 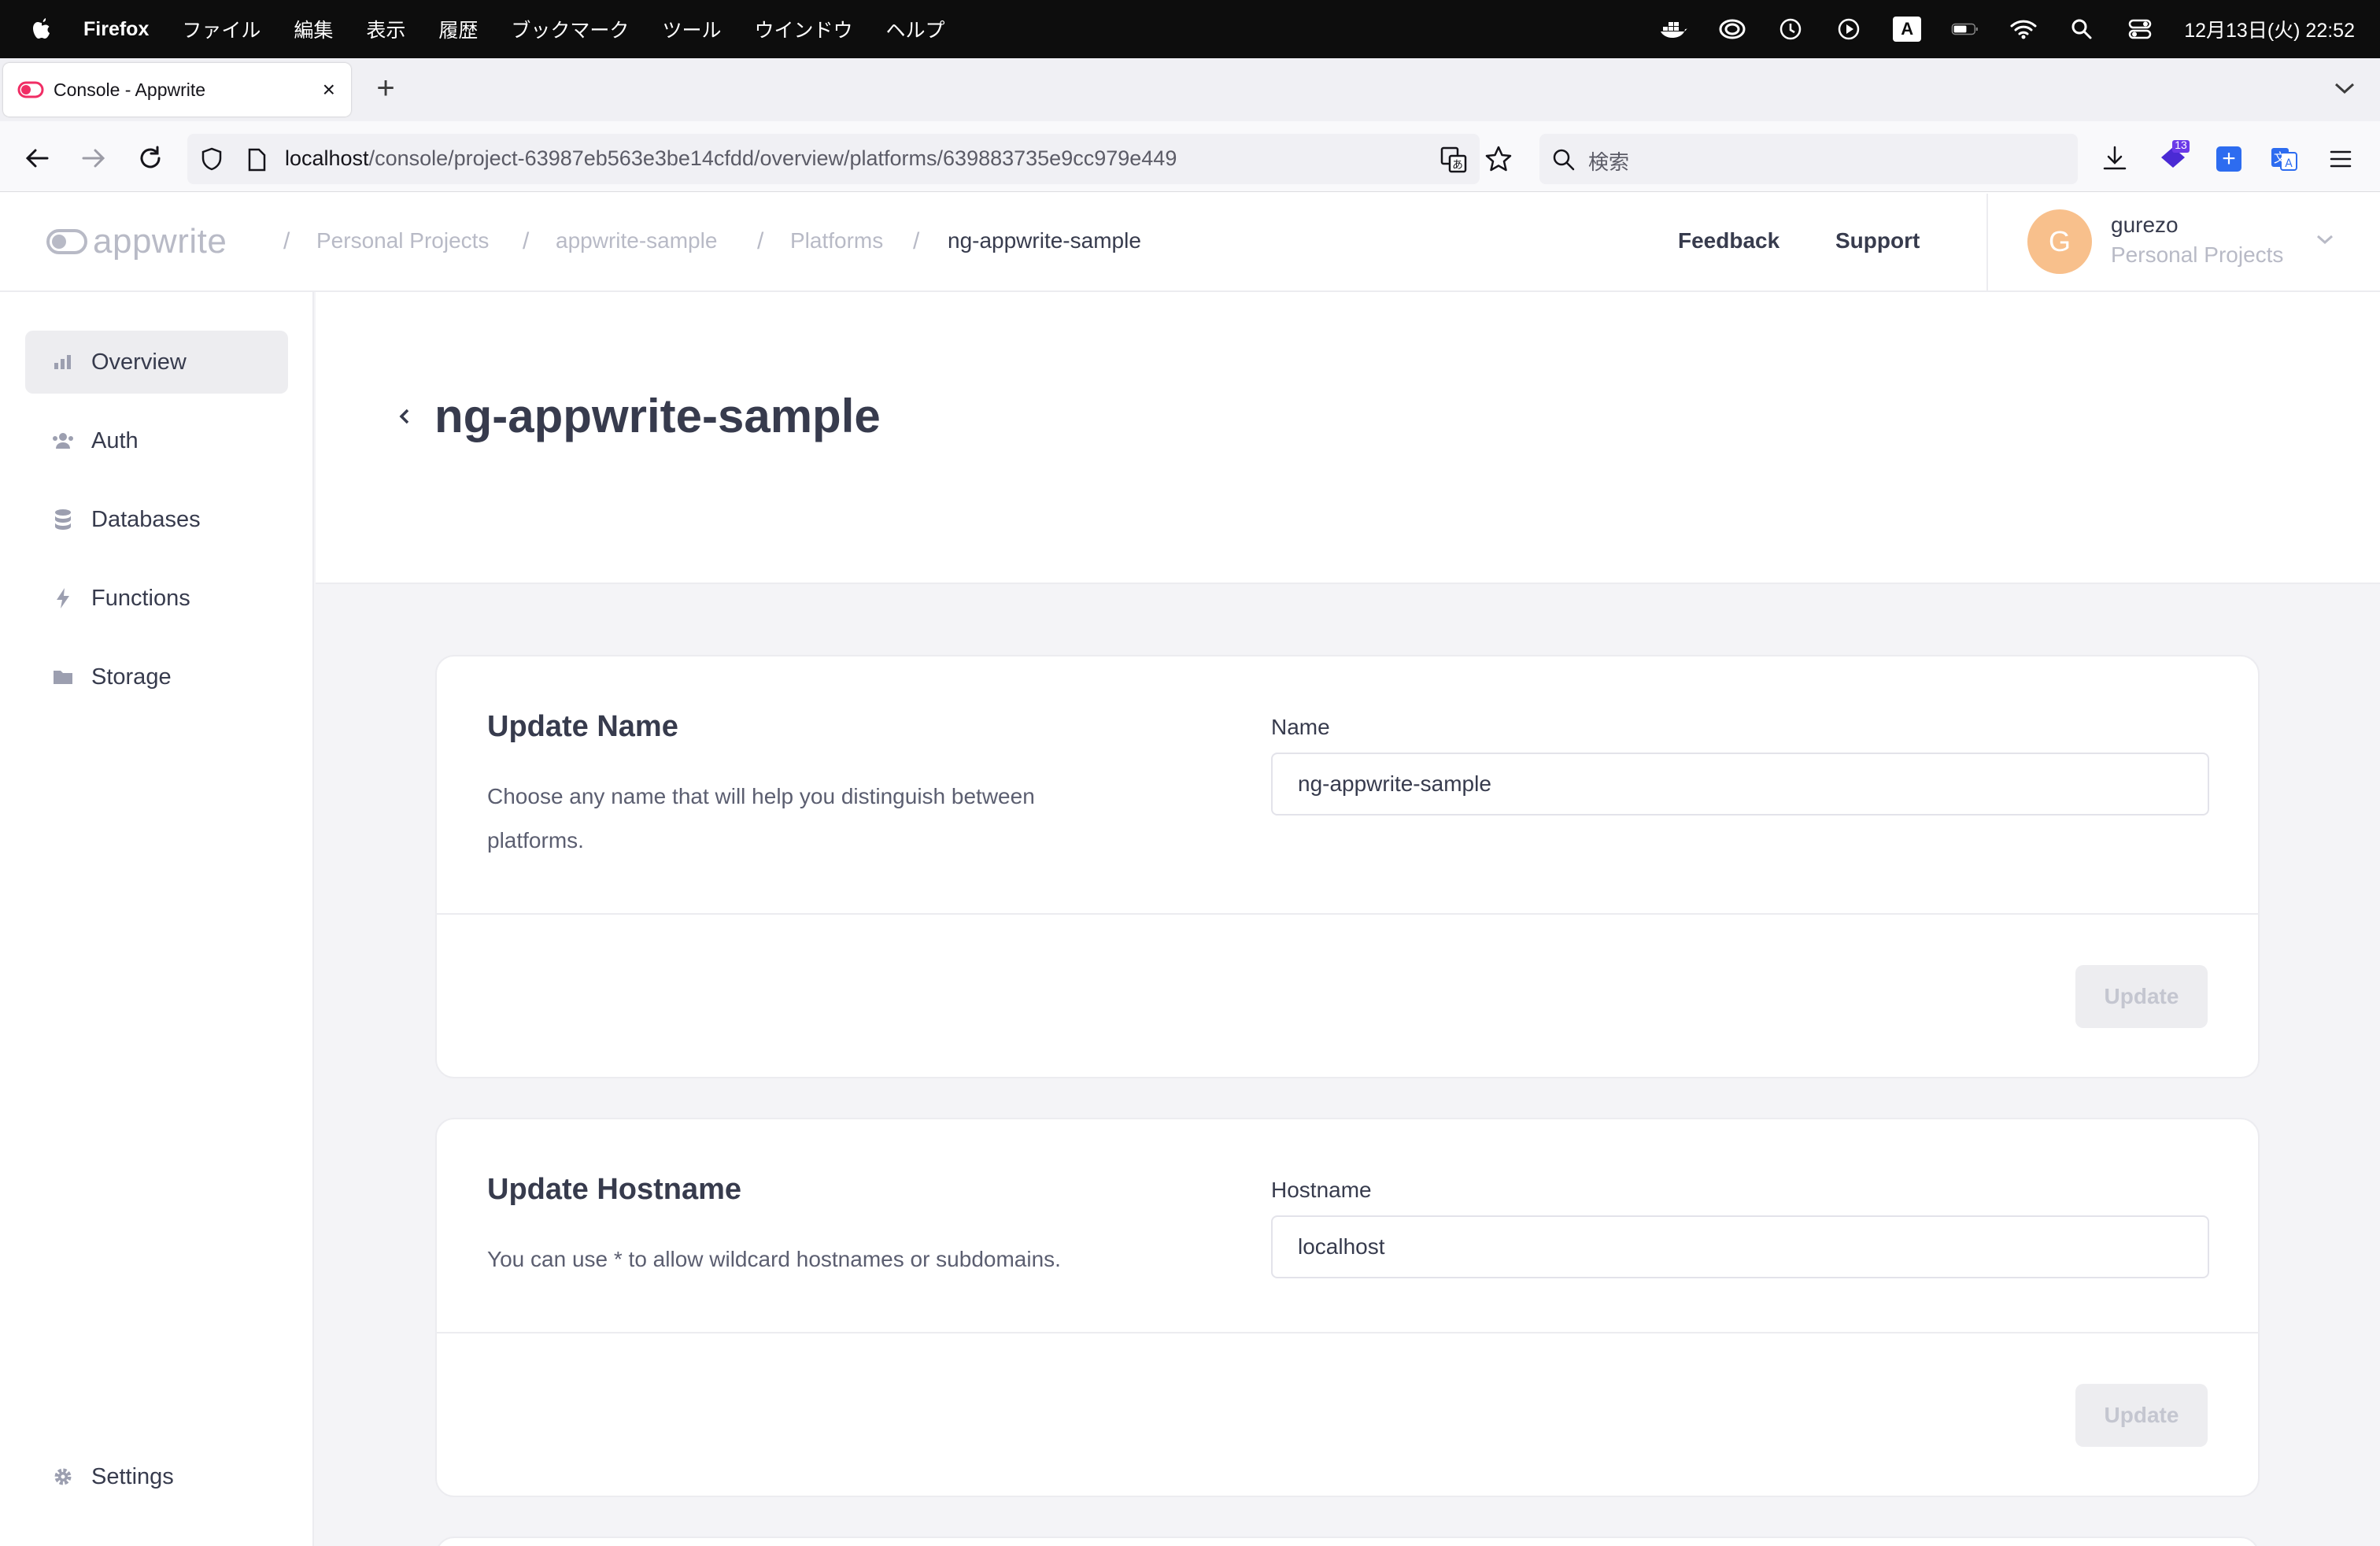 What do you see at coordinates (212, 159) in the screenshot?
I see `shield-icon` at bounding box center [212, 159].